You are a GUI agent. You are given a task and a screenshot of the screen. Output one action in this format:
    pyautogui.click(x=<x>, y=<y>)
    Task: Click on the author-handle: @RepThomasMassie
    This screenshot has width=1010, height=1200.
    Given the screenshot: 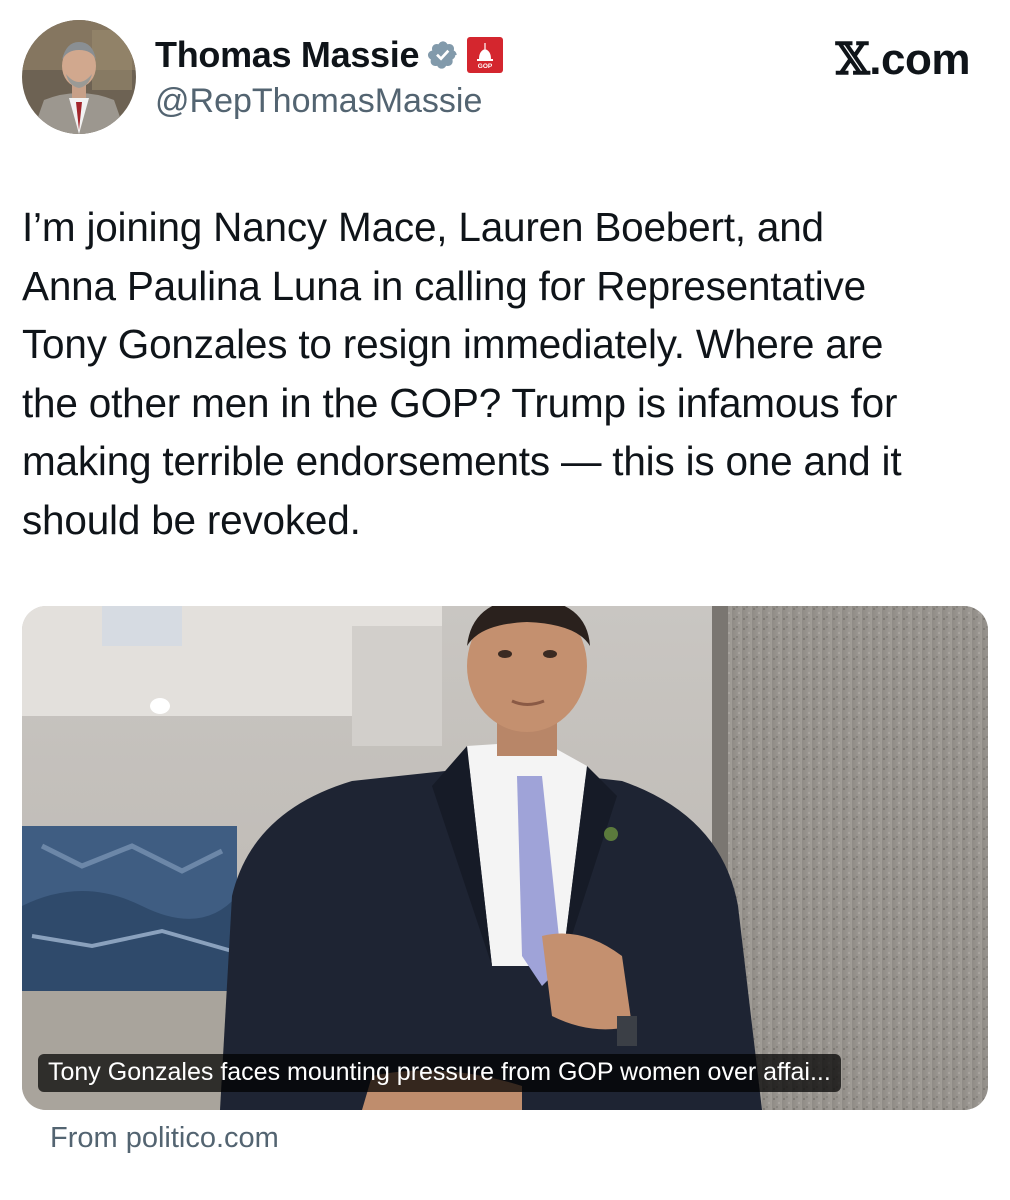 What is the action you would take?
    pyautogui.click(x=318, y=101)
    